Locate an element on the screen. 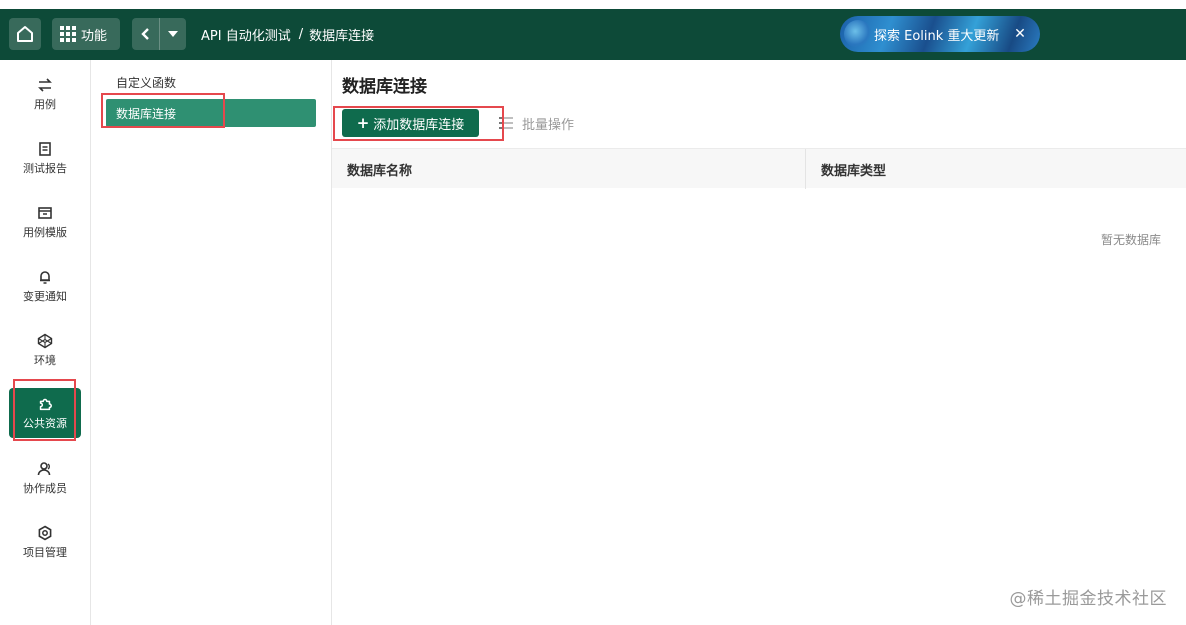 Image resolution: width=1186 pixels, height=625 pixels. rail-item-test-report: 测试报告 is located at coordinates (45, 158).